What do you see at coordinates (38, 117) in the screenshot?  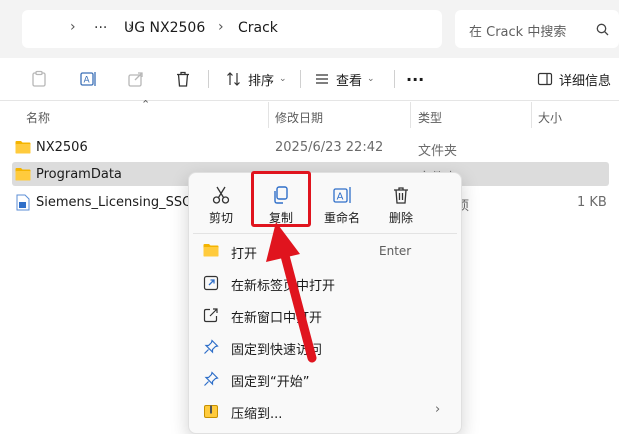 I see `column-name-header: 名称` at bounding box center [38, 117].